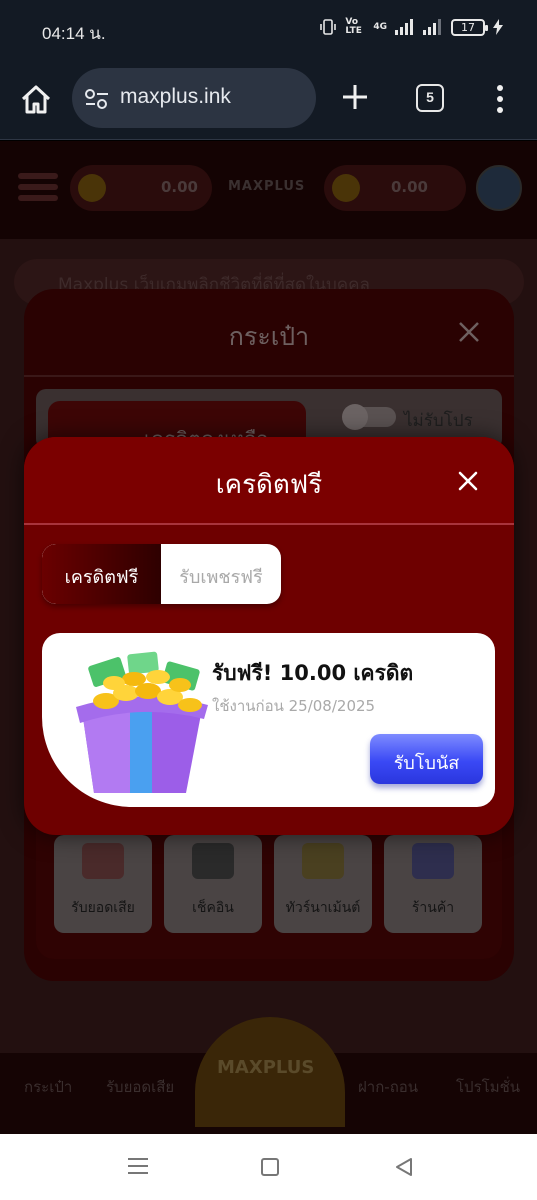 The image size is (537, 1200). I want to click on balance-pill-right: 0.00, so click(395, 188).